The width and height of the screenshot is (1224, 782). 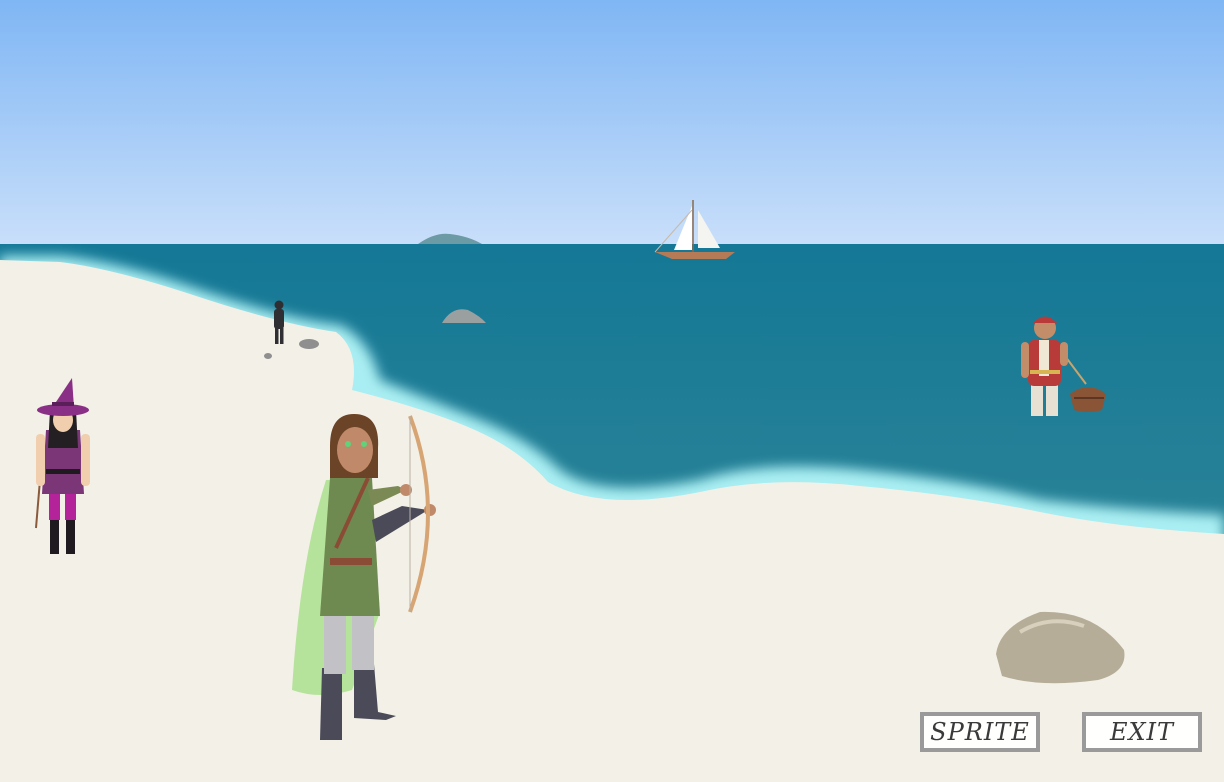 I want to click on sprite-button: SPRITE, so click(x=980, y=732).